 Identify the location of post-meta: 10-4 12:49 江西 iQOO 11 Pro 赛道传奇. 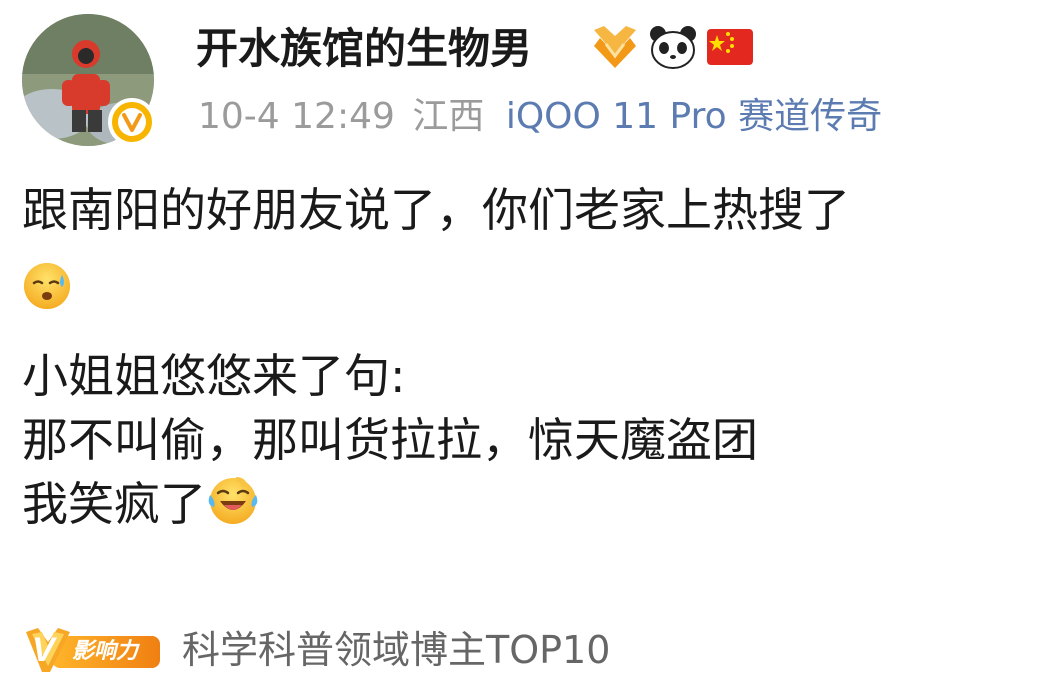
(540, 117).